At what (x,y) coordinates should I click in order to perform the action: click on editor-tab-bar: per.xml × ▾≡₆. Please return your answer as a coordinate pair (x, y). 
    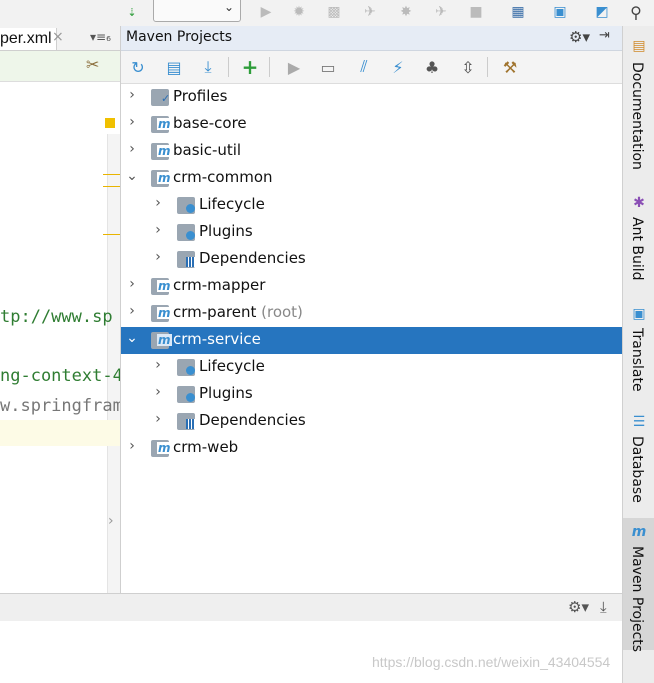
    Looking at the image, I should click on (60, 38).